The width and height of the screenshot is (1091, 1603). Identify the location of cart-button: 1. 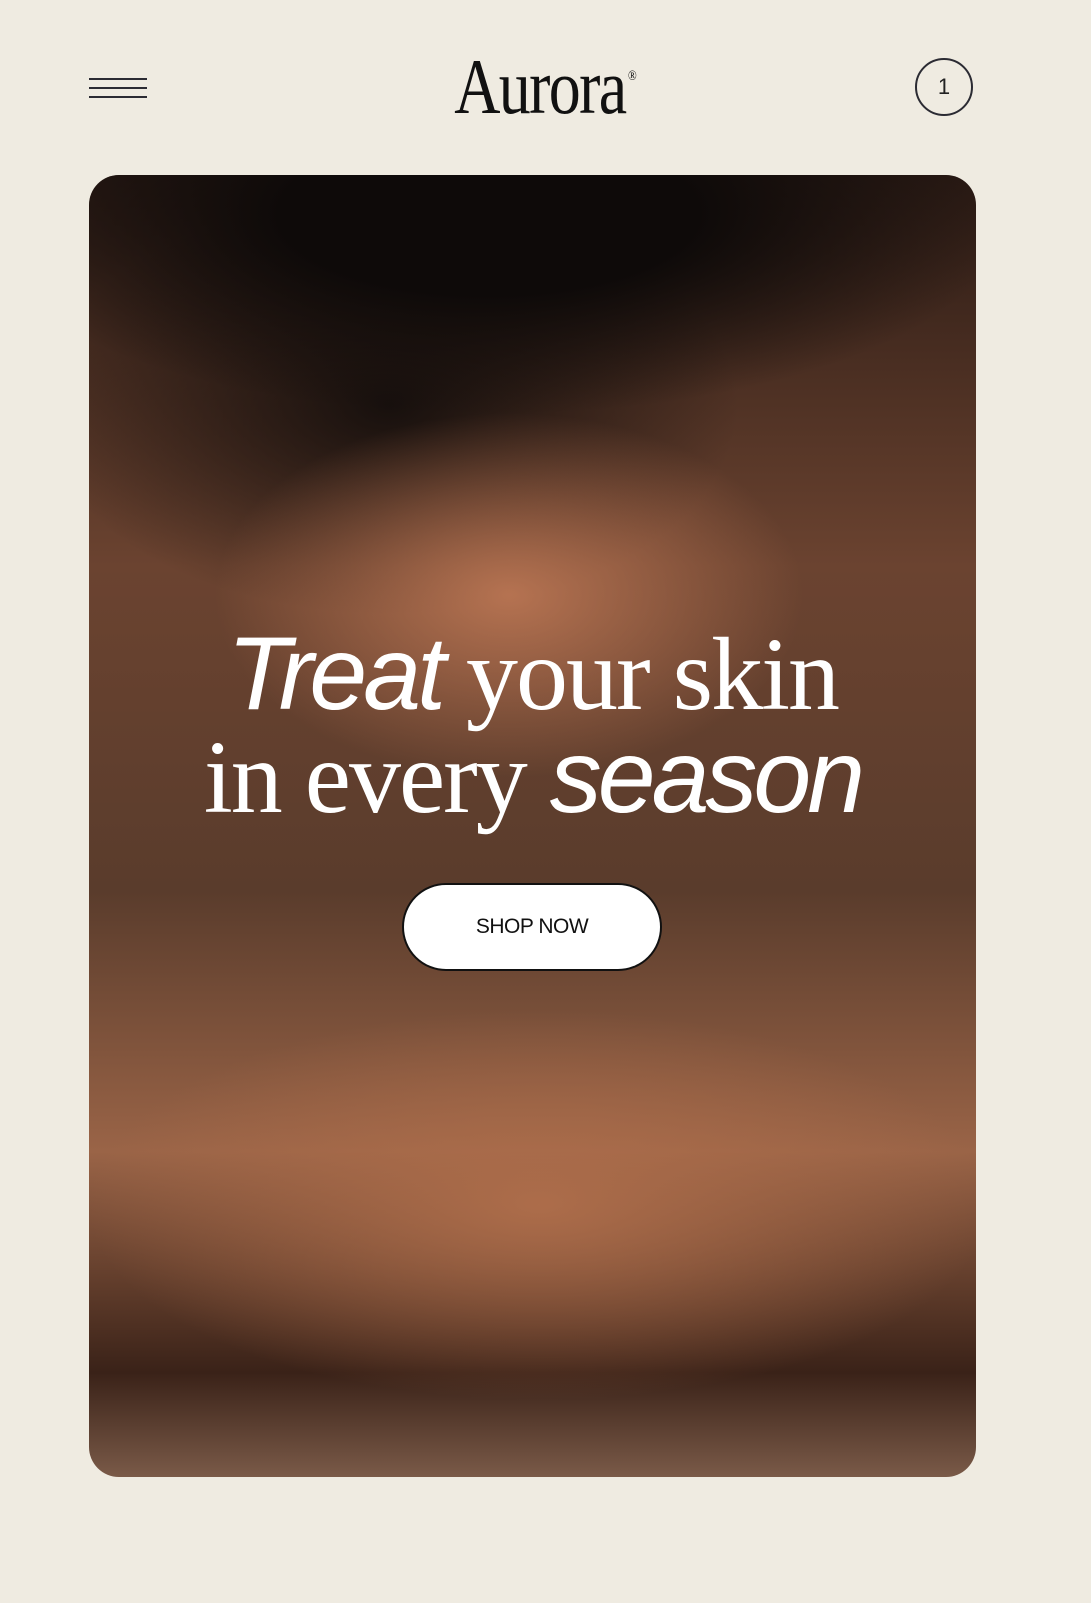
(944, 87).